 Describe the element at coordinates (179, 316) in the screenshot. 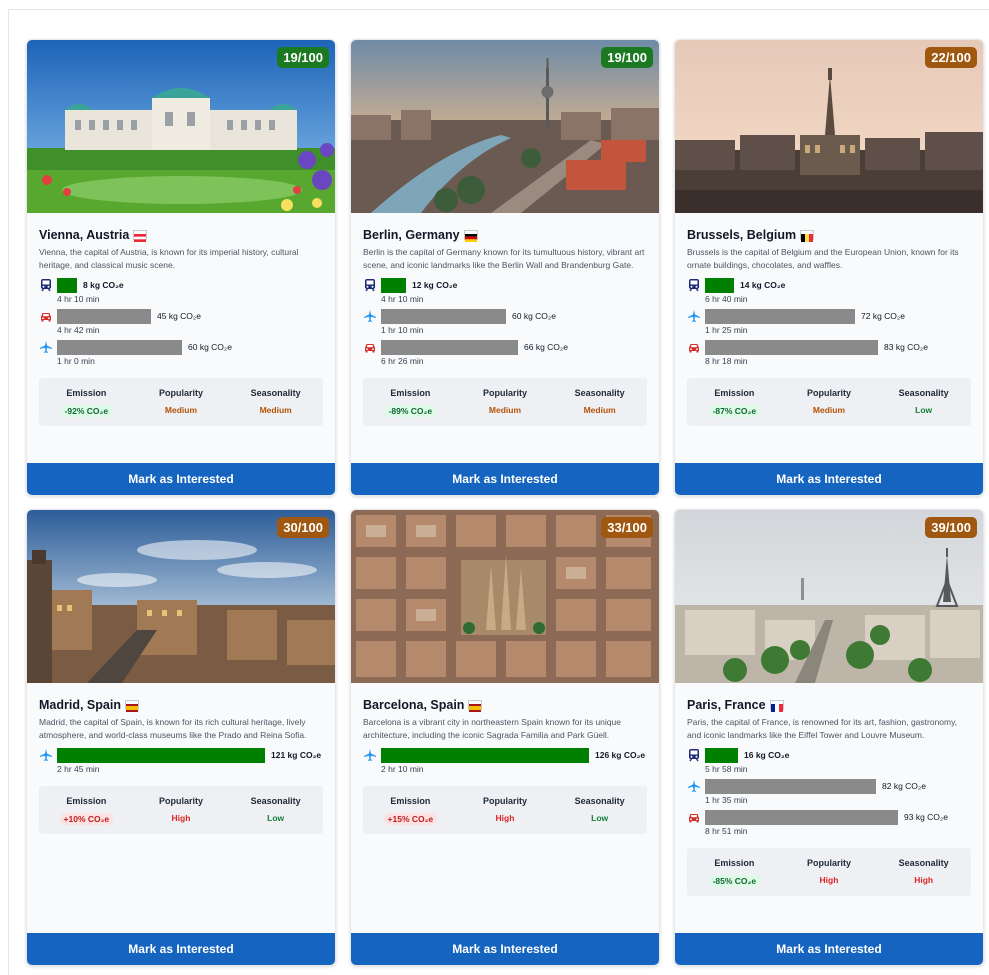

I see `trip-co2: 45 kg CO₂e` at that location.